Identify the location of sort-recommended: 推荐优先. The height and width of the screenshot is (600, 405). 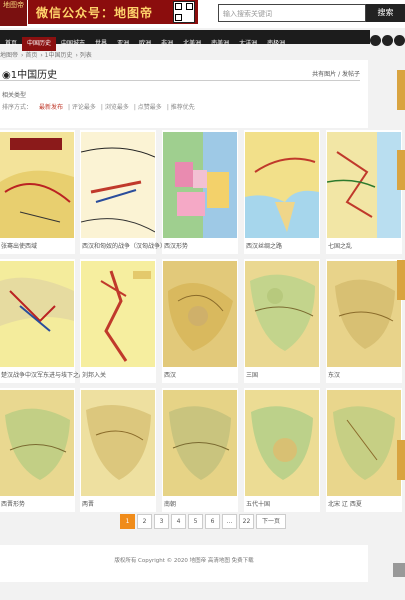
(183, 107).